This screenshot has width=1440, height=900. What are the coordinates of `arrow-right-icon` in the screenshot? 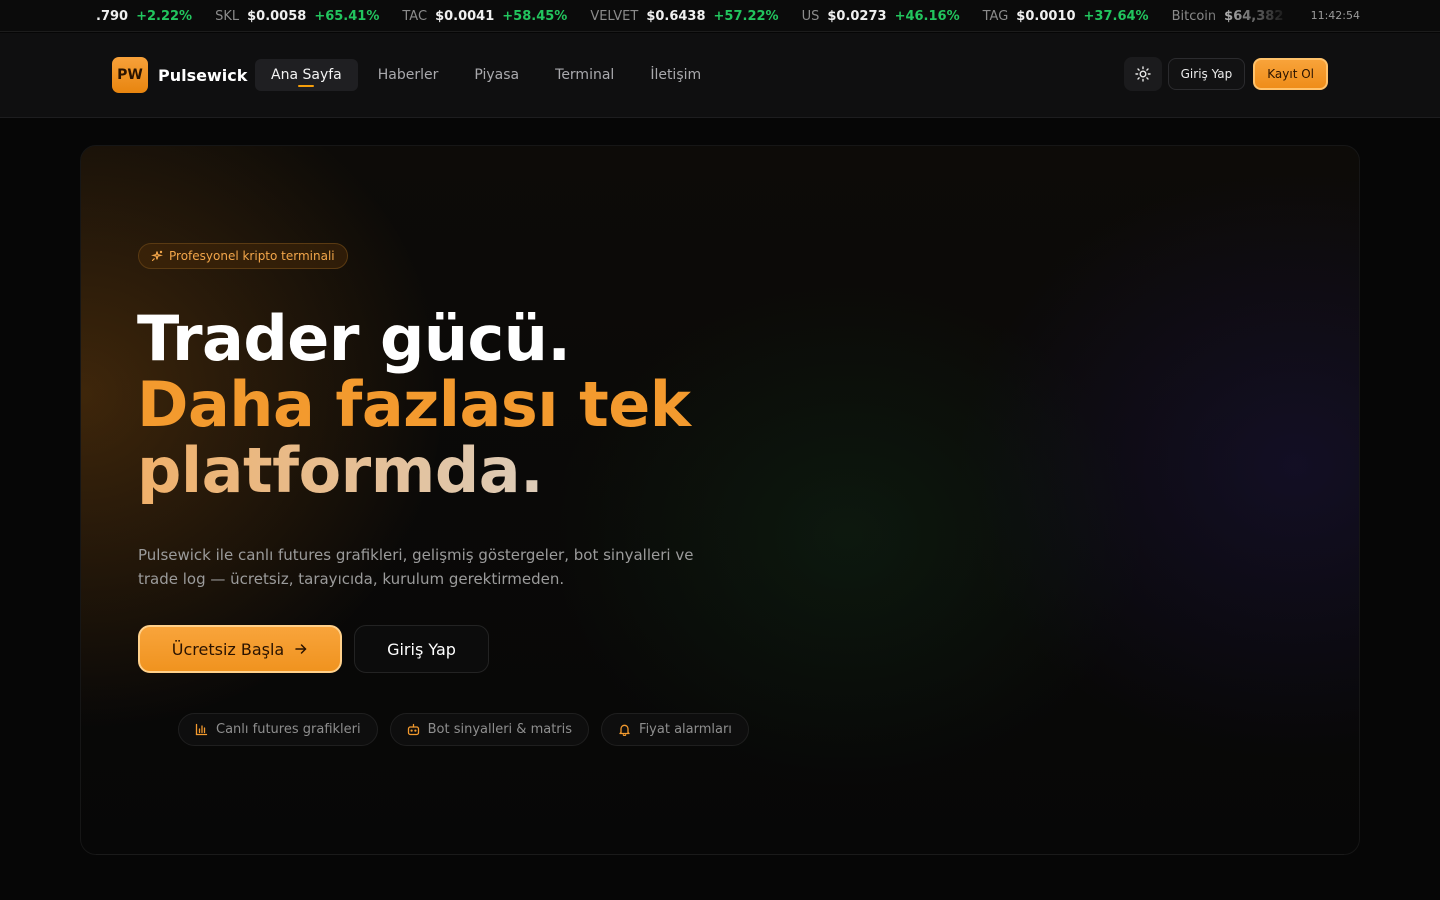 It's located at (301, 649).